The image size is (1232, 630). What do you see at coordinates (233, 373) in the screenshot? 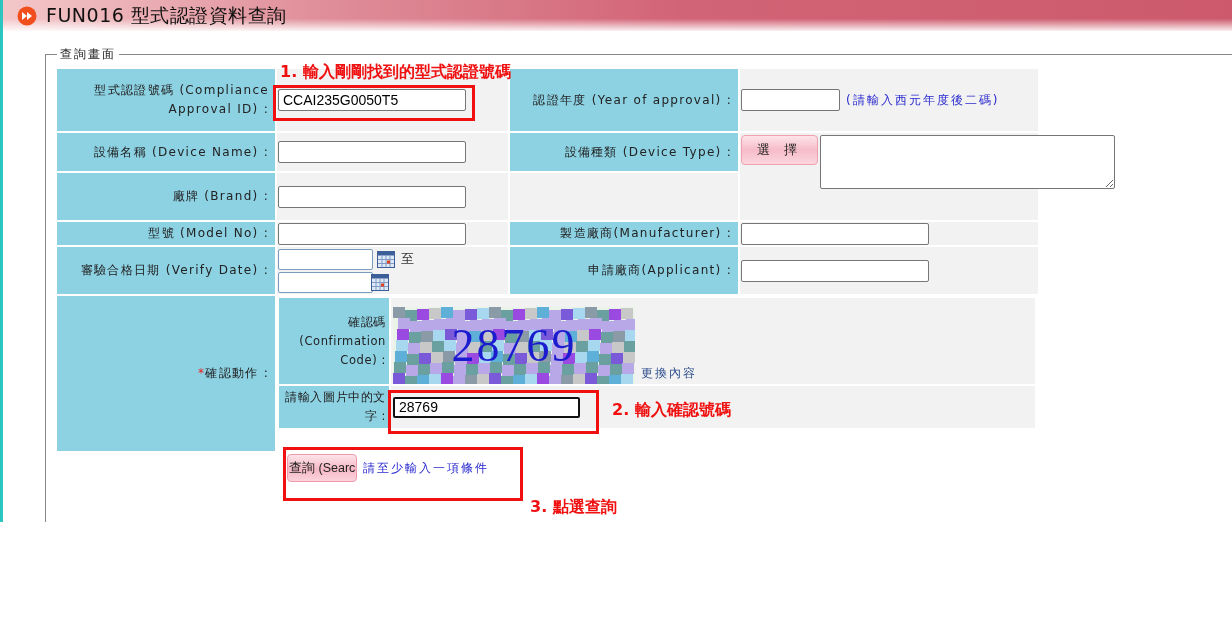
I see `confirm-label: *確認動作 :` at bounding box center [233, 373].